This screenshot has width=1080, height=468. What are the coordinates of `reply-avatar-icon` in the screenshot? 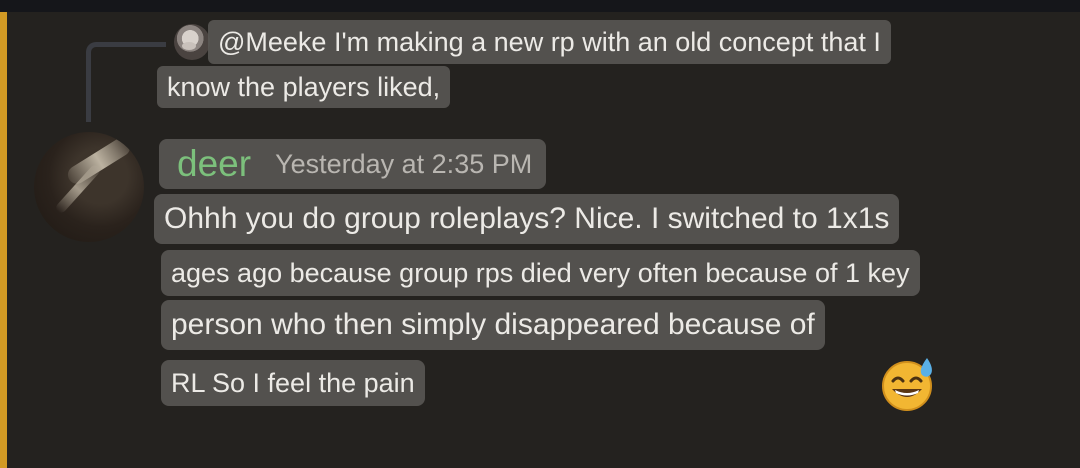 It's located at (192, 42).